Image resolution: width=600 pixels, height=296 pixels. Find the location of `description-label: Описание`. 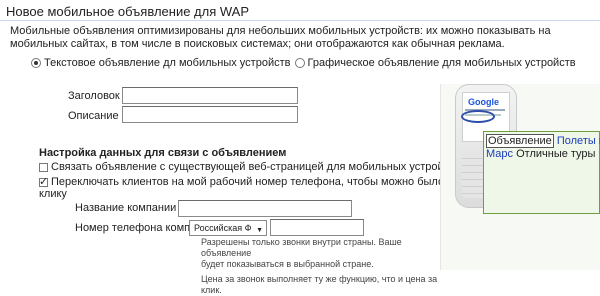

description-label: Описание is located at coordinates (93, 116).